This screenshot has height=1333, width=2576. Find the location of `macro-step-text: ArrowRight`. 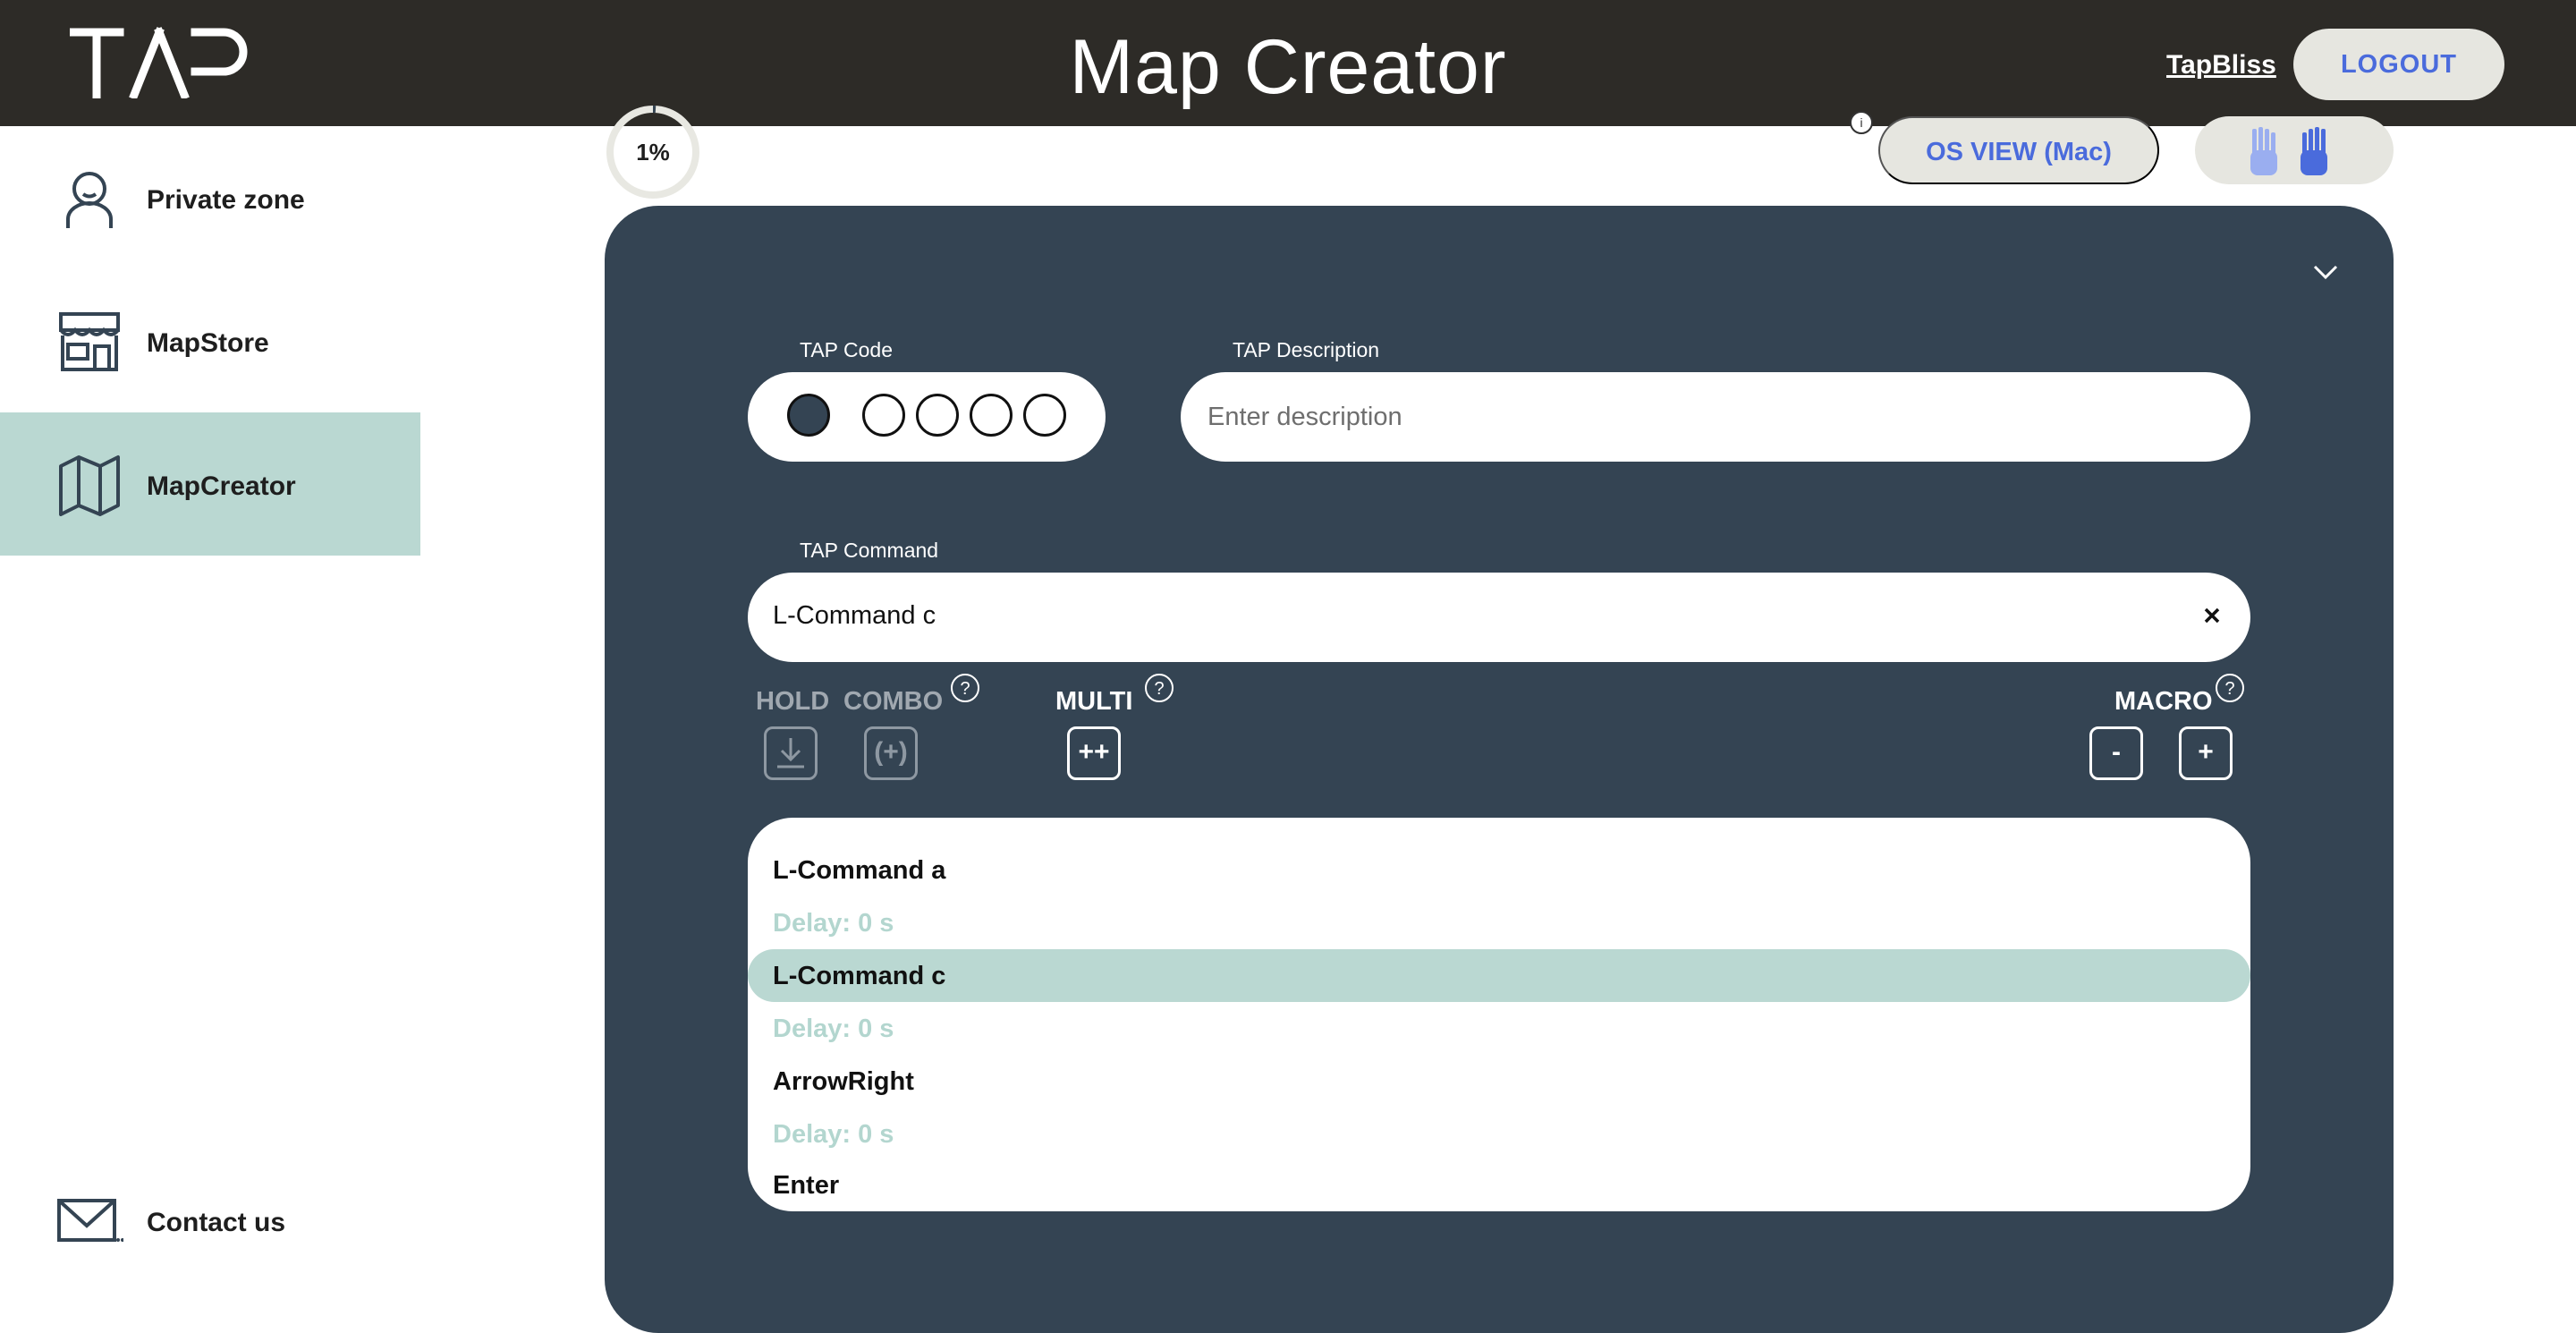

macro-step-text: ArrowRight is located at coordinates (843, 1081).